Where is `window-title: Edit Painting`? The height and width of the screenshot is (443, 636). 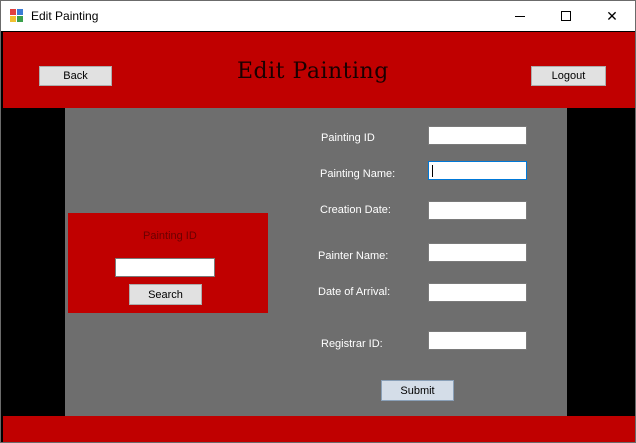
window-title: Edit Painting is located at coordinates (65, 16).